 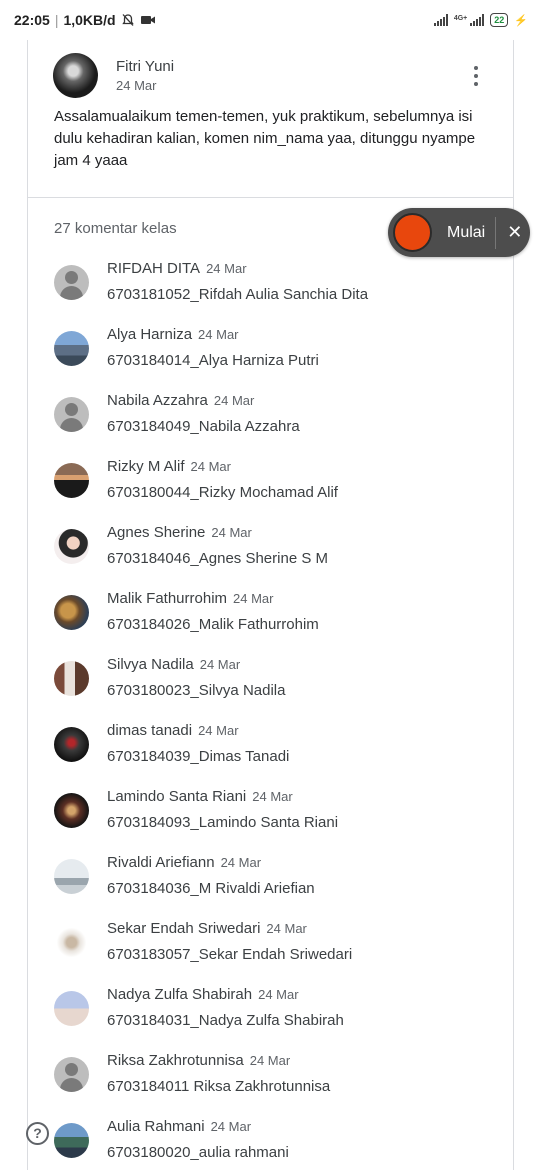 What do you see at coordinates (150, 334) in the screenshot?
I see `comment-author: Alya Harniza` at bounding box center [150, 334].